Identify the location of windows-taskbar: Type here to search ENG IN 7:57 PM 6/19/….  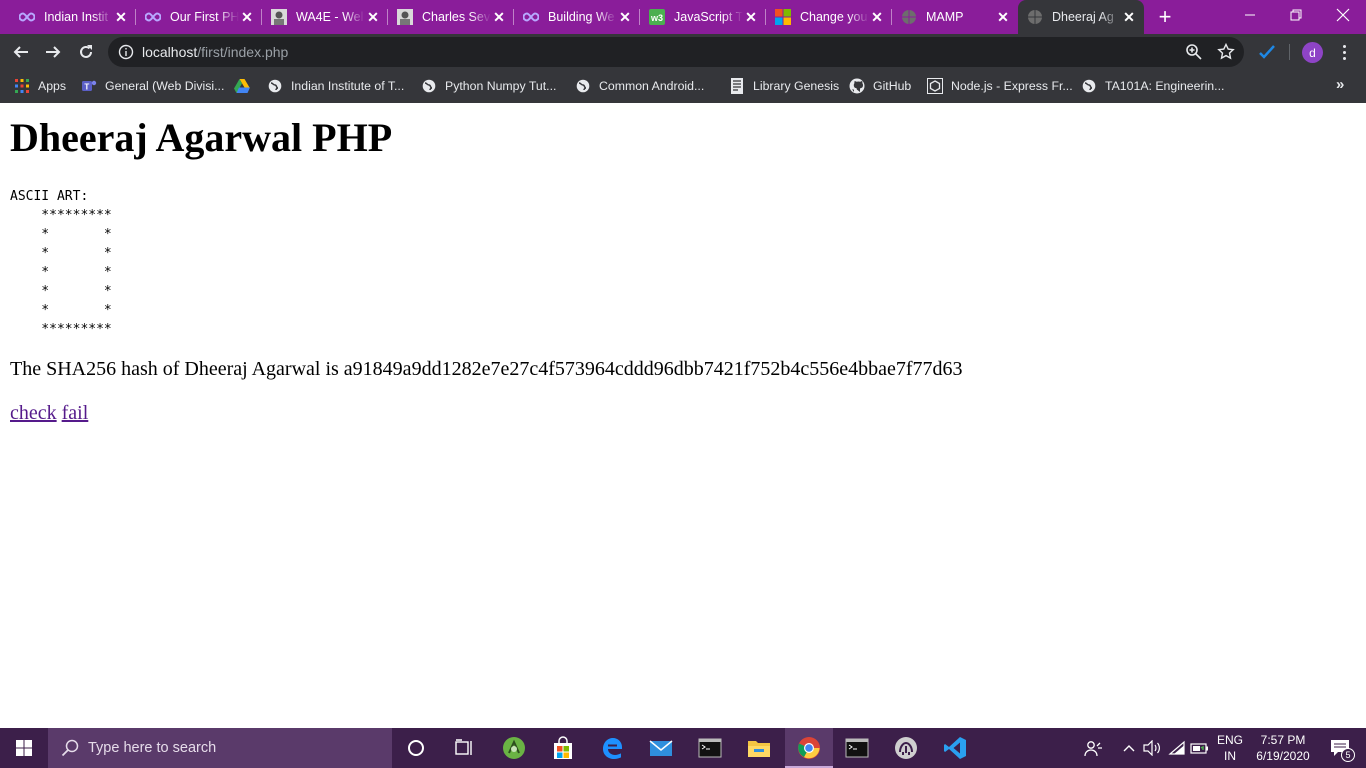
(683, 748).